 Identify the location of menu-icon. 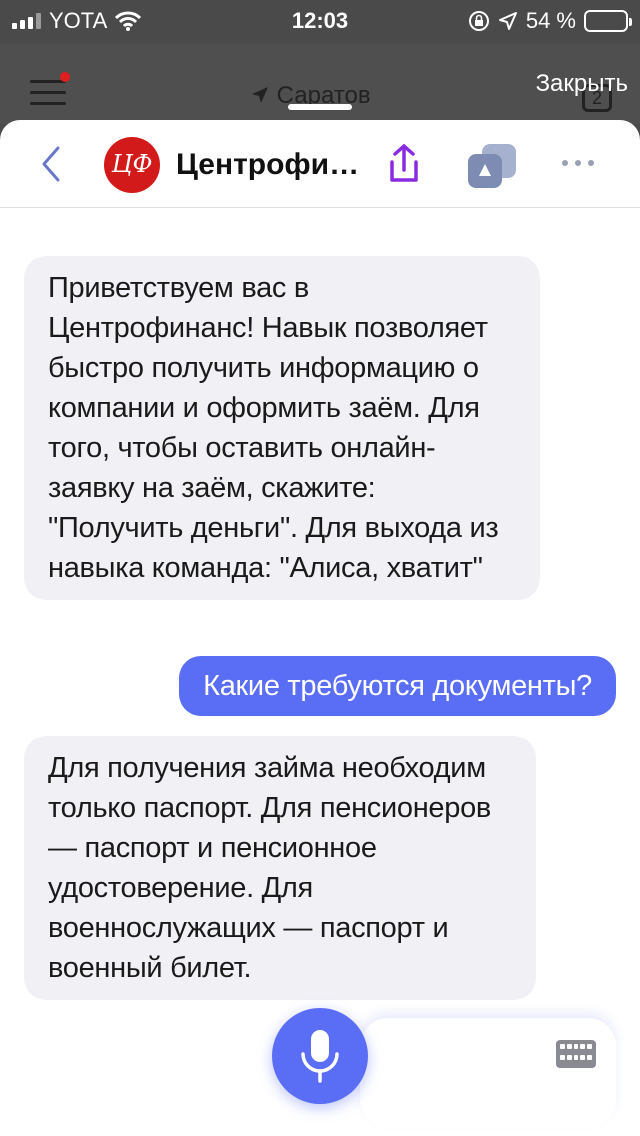
(50, 92).